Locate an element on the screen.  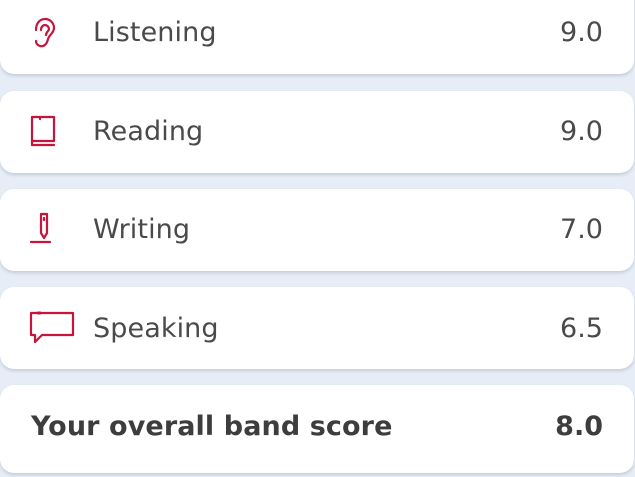
skill-label: Speaking is located at coordinates (156, 328).